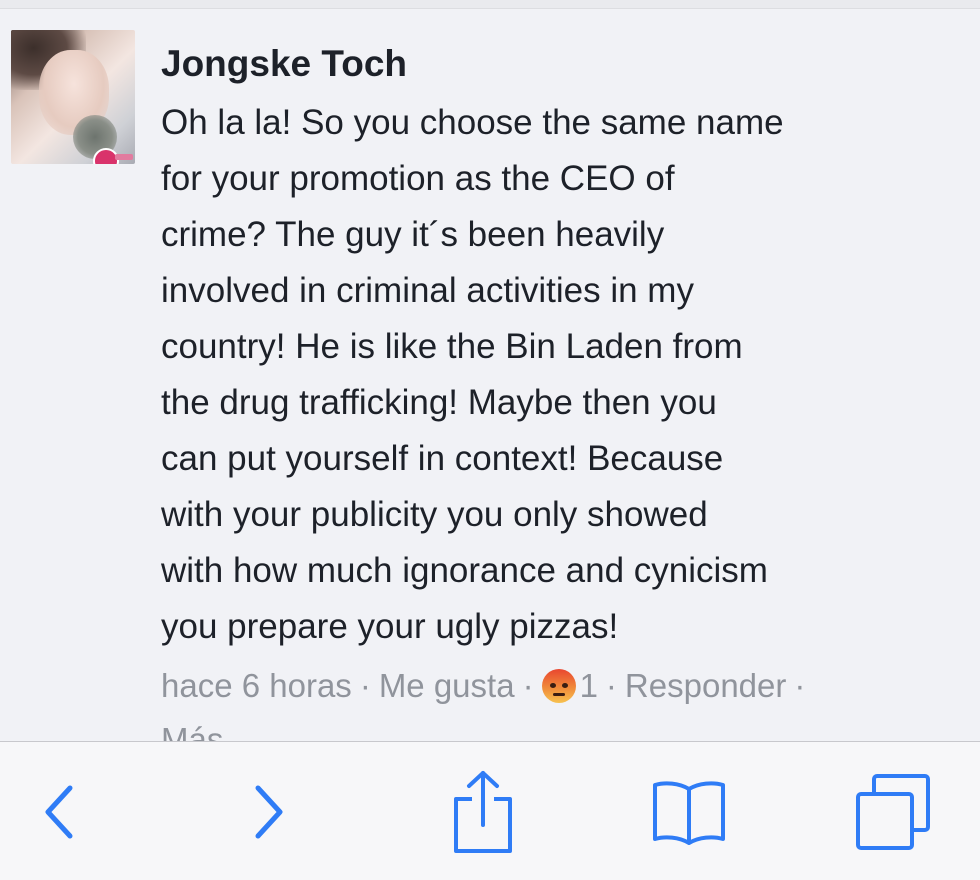 The image size is (980, 880). What do you see at coordinates (256, 685) in the screenshot?
I see `comment-timestamp: hace 6 horas` at bounding box center [256, 685].